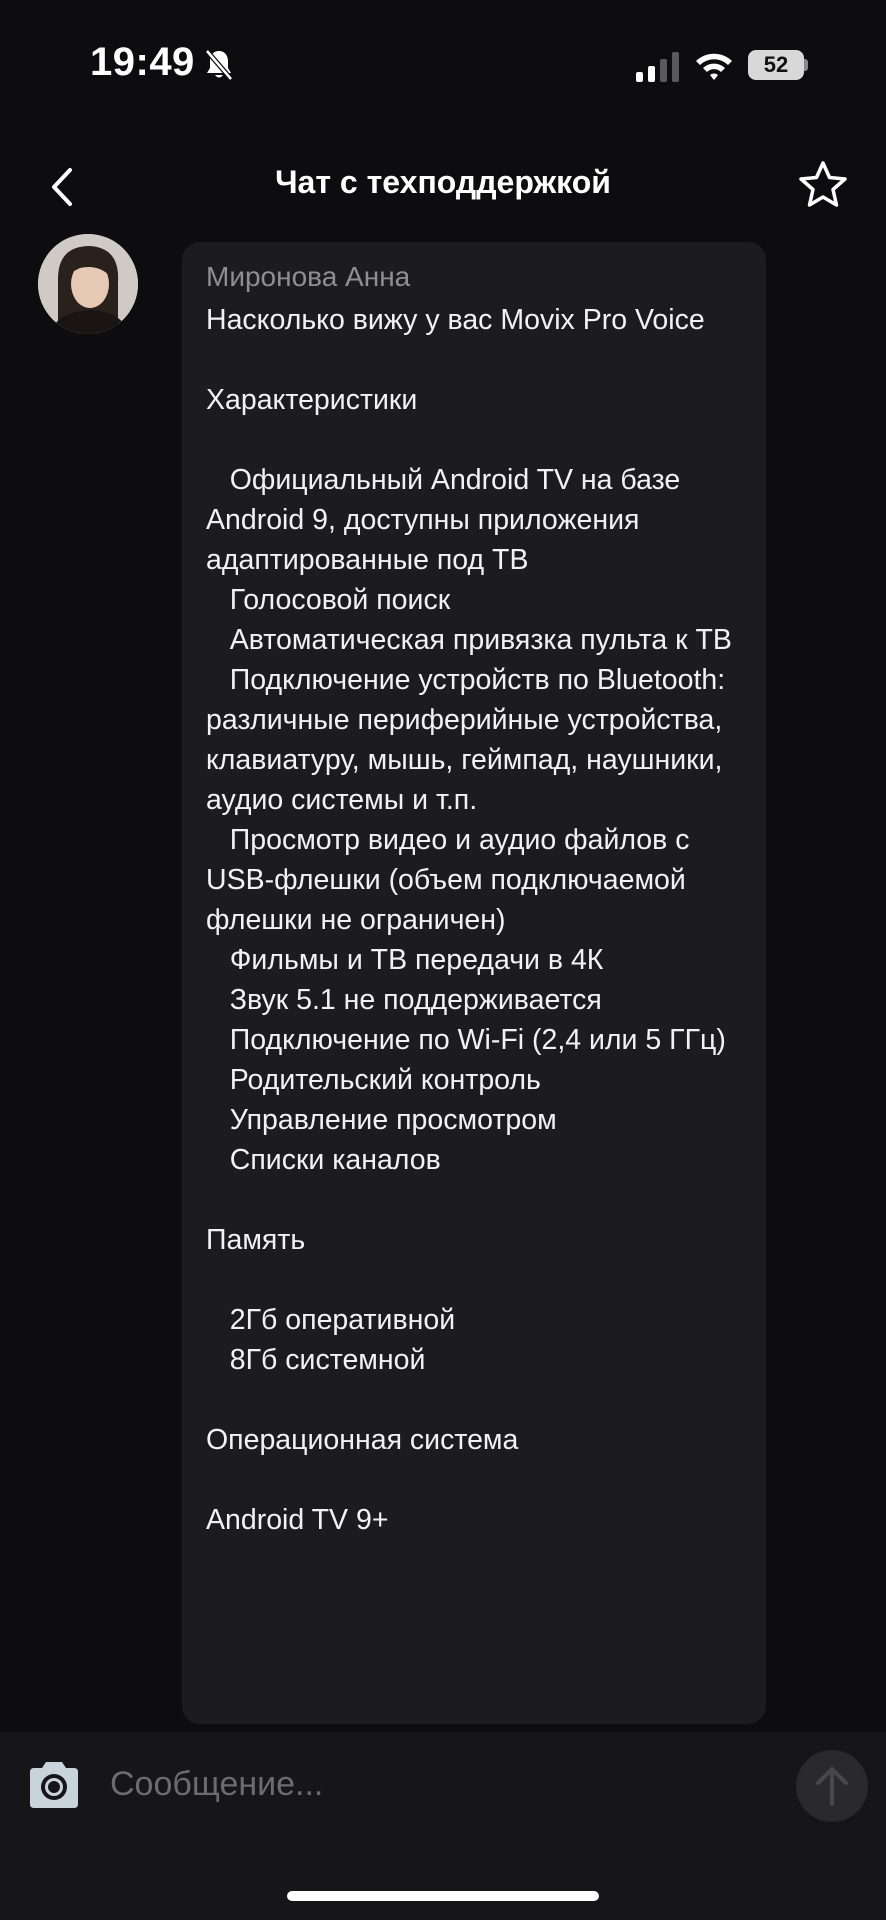 Image resolution: width=886 pixels, height=1920 pixels. I want to click on favorite-button, so click(823, 185).